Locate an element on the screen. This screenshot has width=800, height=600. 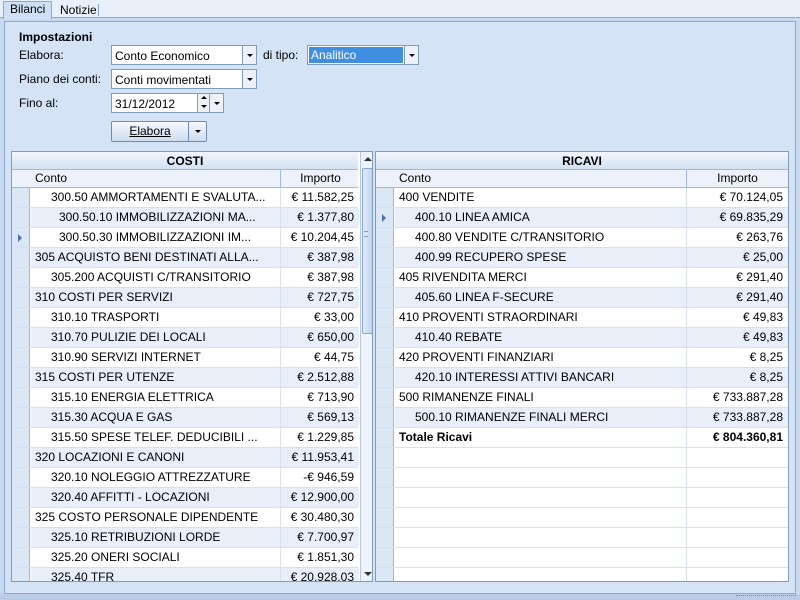
tipo-dropdown-button is located at coordinates (411, 55).